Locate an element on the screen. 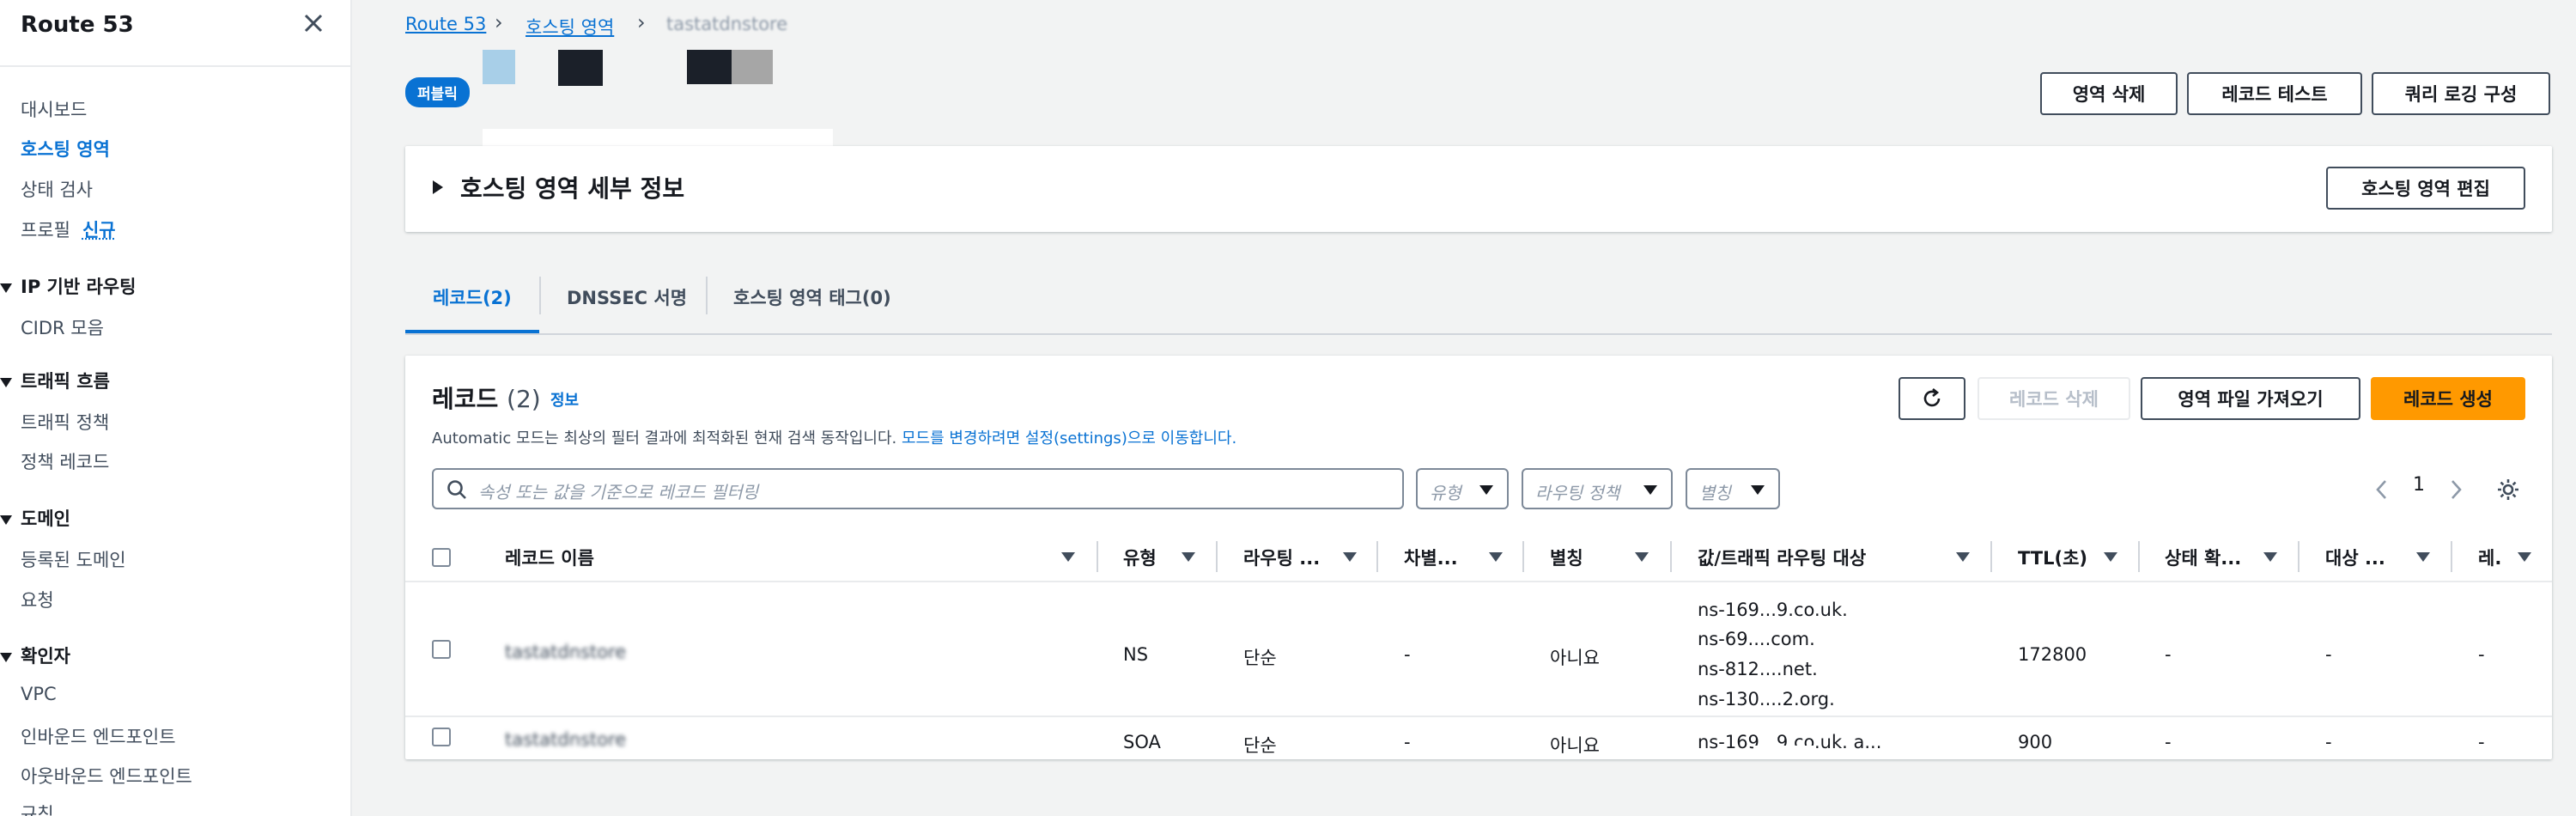  new-badge: 신규 is located at coordinates (99, 231).